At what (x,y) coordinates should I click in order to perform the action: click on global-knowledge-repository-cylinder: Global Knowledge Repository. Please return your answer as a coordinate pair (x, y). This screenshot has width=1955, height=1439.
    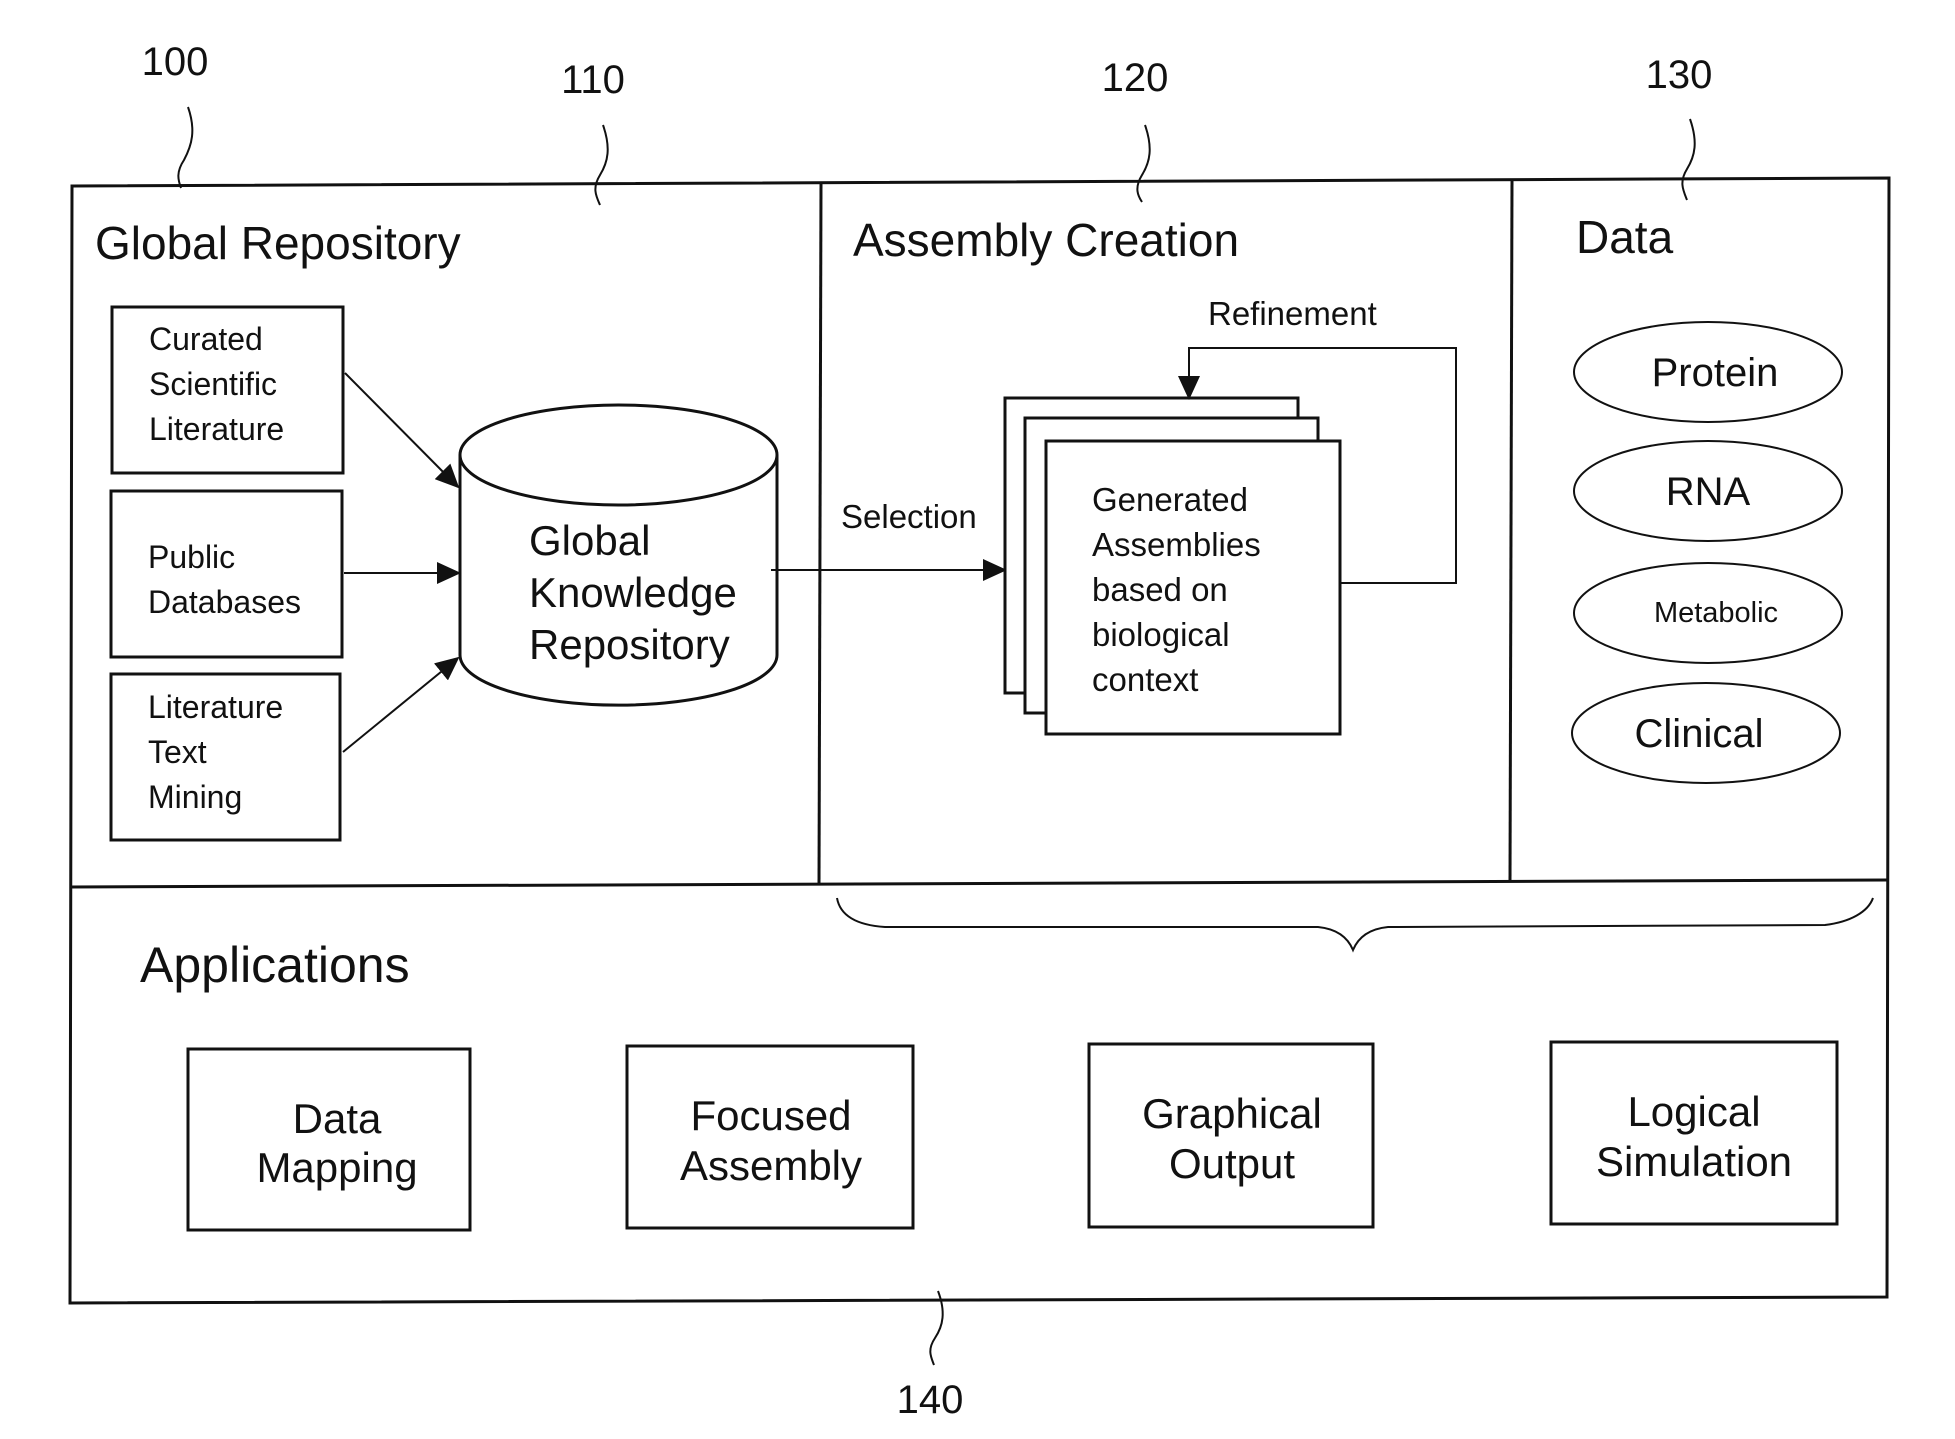
    Looking at the image, I should click on (618, 555).